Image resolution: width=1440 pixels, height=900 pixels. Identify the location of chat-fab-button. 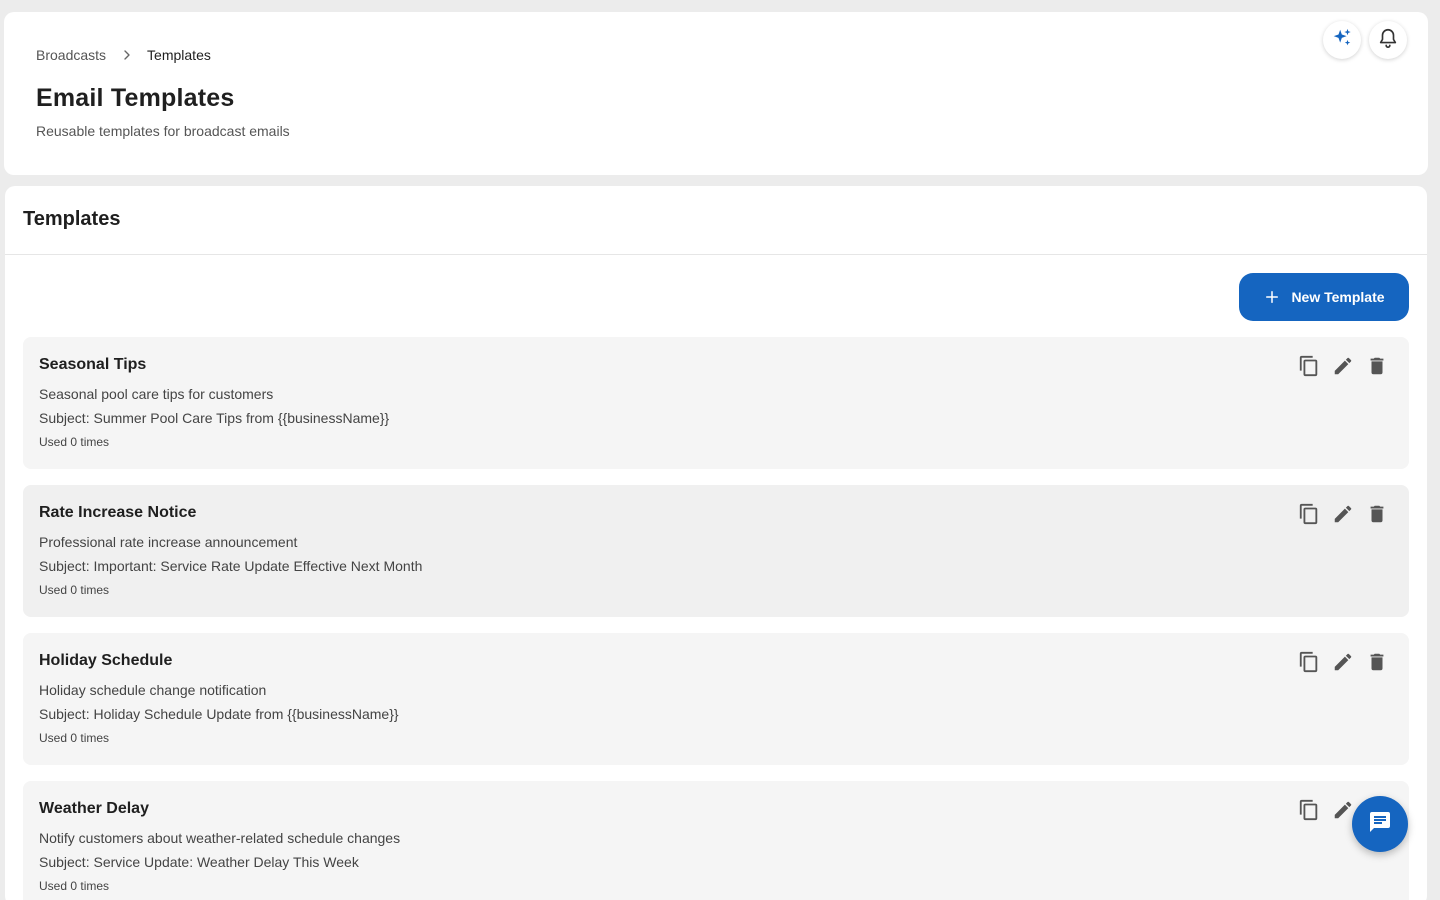
(1380, 824).